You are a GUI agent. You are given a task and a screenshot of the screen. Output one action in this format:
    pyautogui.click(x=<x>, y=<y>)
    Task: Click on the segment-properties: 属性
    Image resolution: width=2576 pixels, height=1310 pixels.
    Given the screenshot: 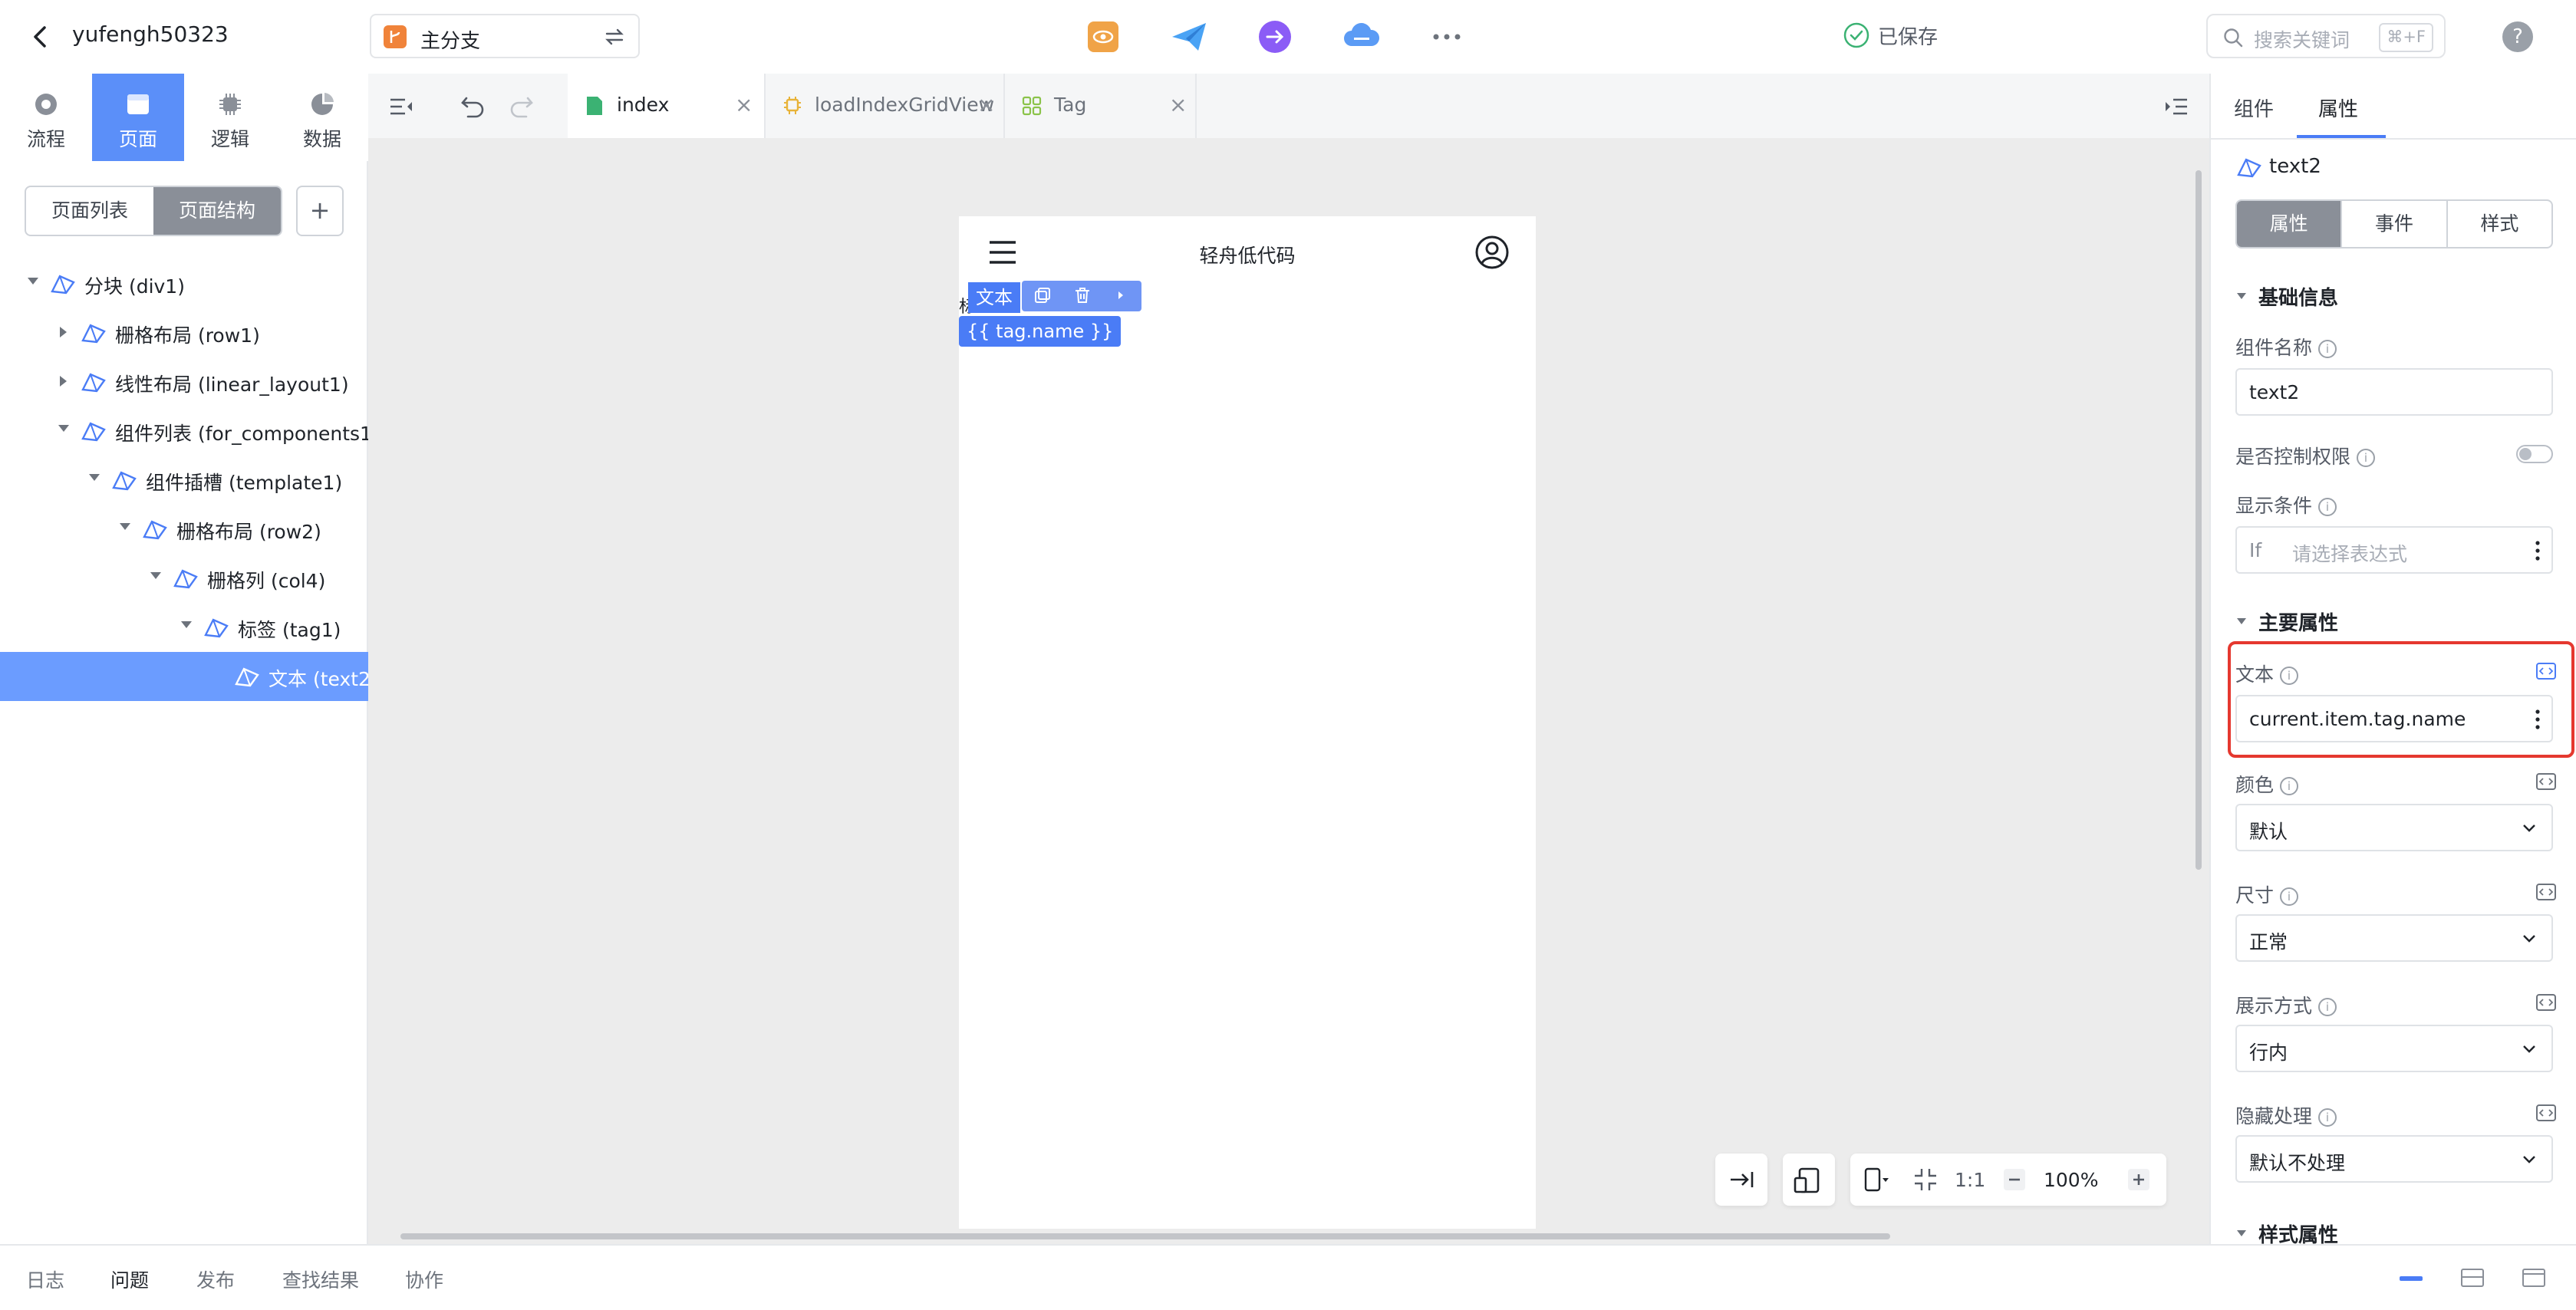 What is the action you would take?
    pyautogui.click(x=2289, y=224)
    